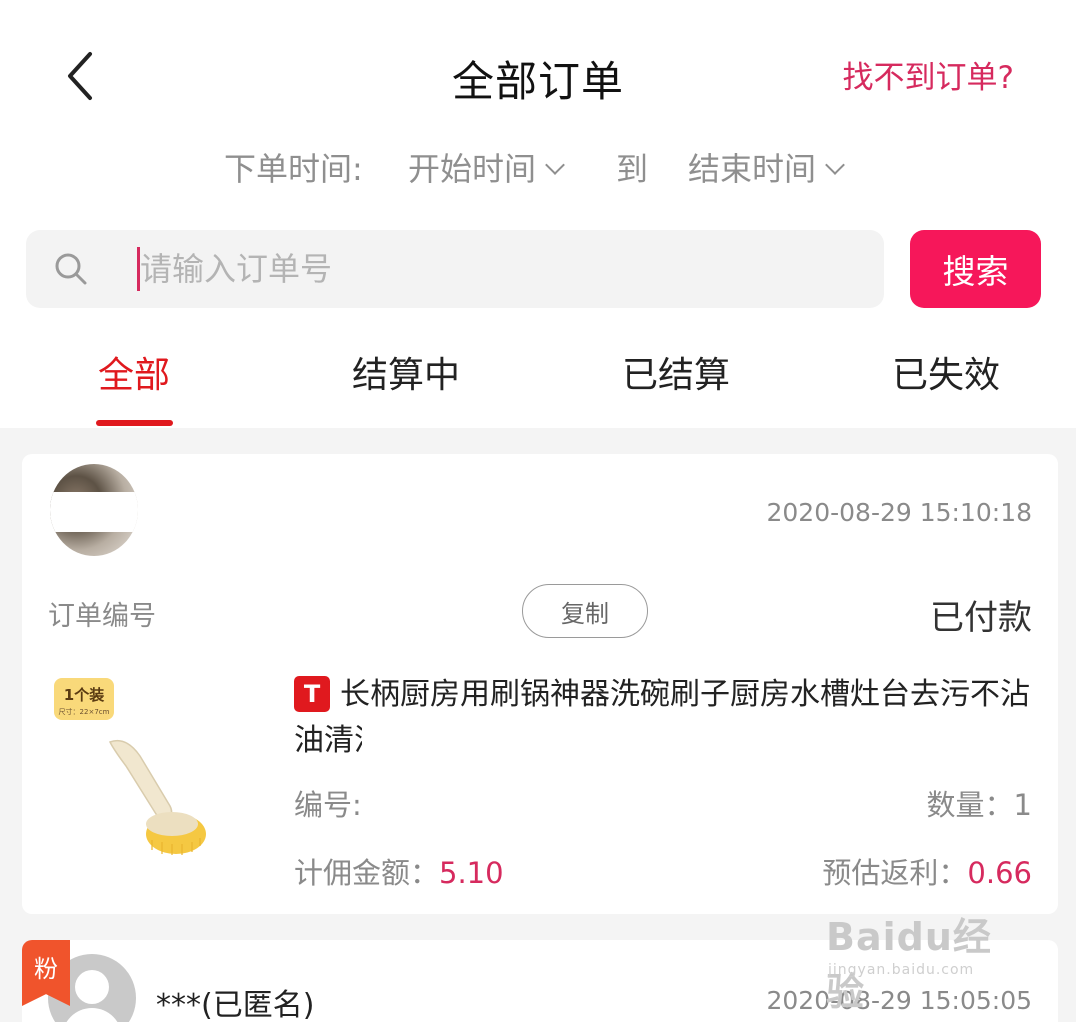  What do you see at coordinates (472, 169) in the screenshot?
I see `start-time-label: 开始时间` at bounding box center [472, 169].